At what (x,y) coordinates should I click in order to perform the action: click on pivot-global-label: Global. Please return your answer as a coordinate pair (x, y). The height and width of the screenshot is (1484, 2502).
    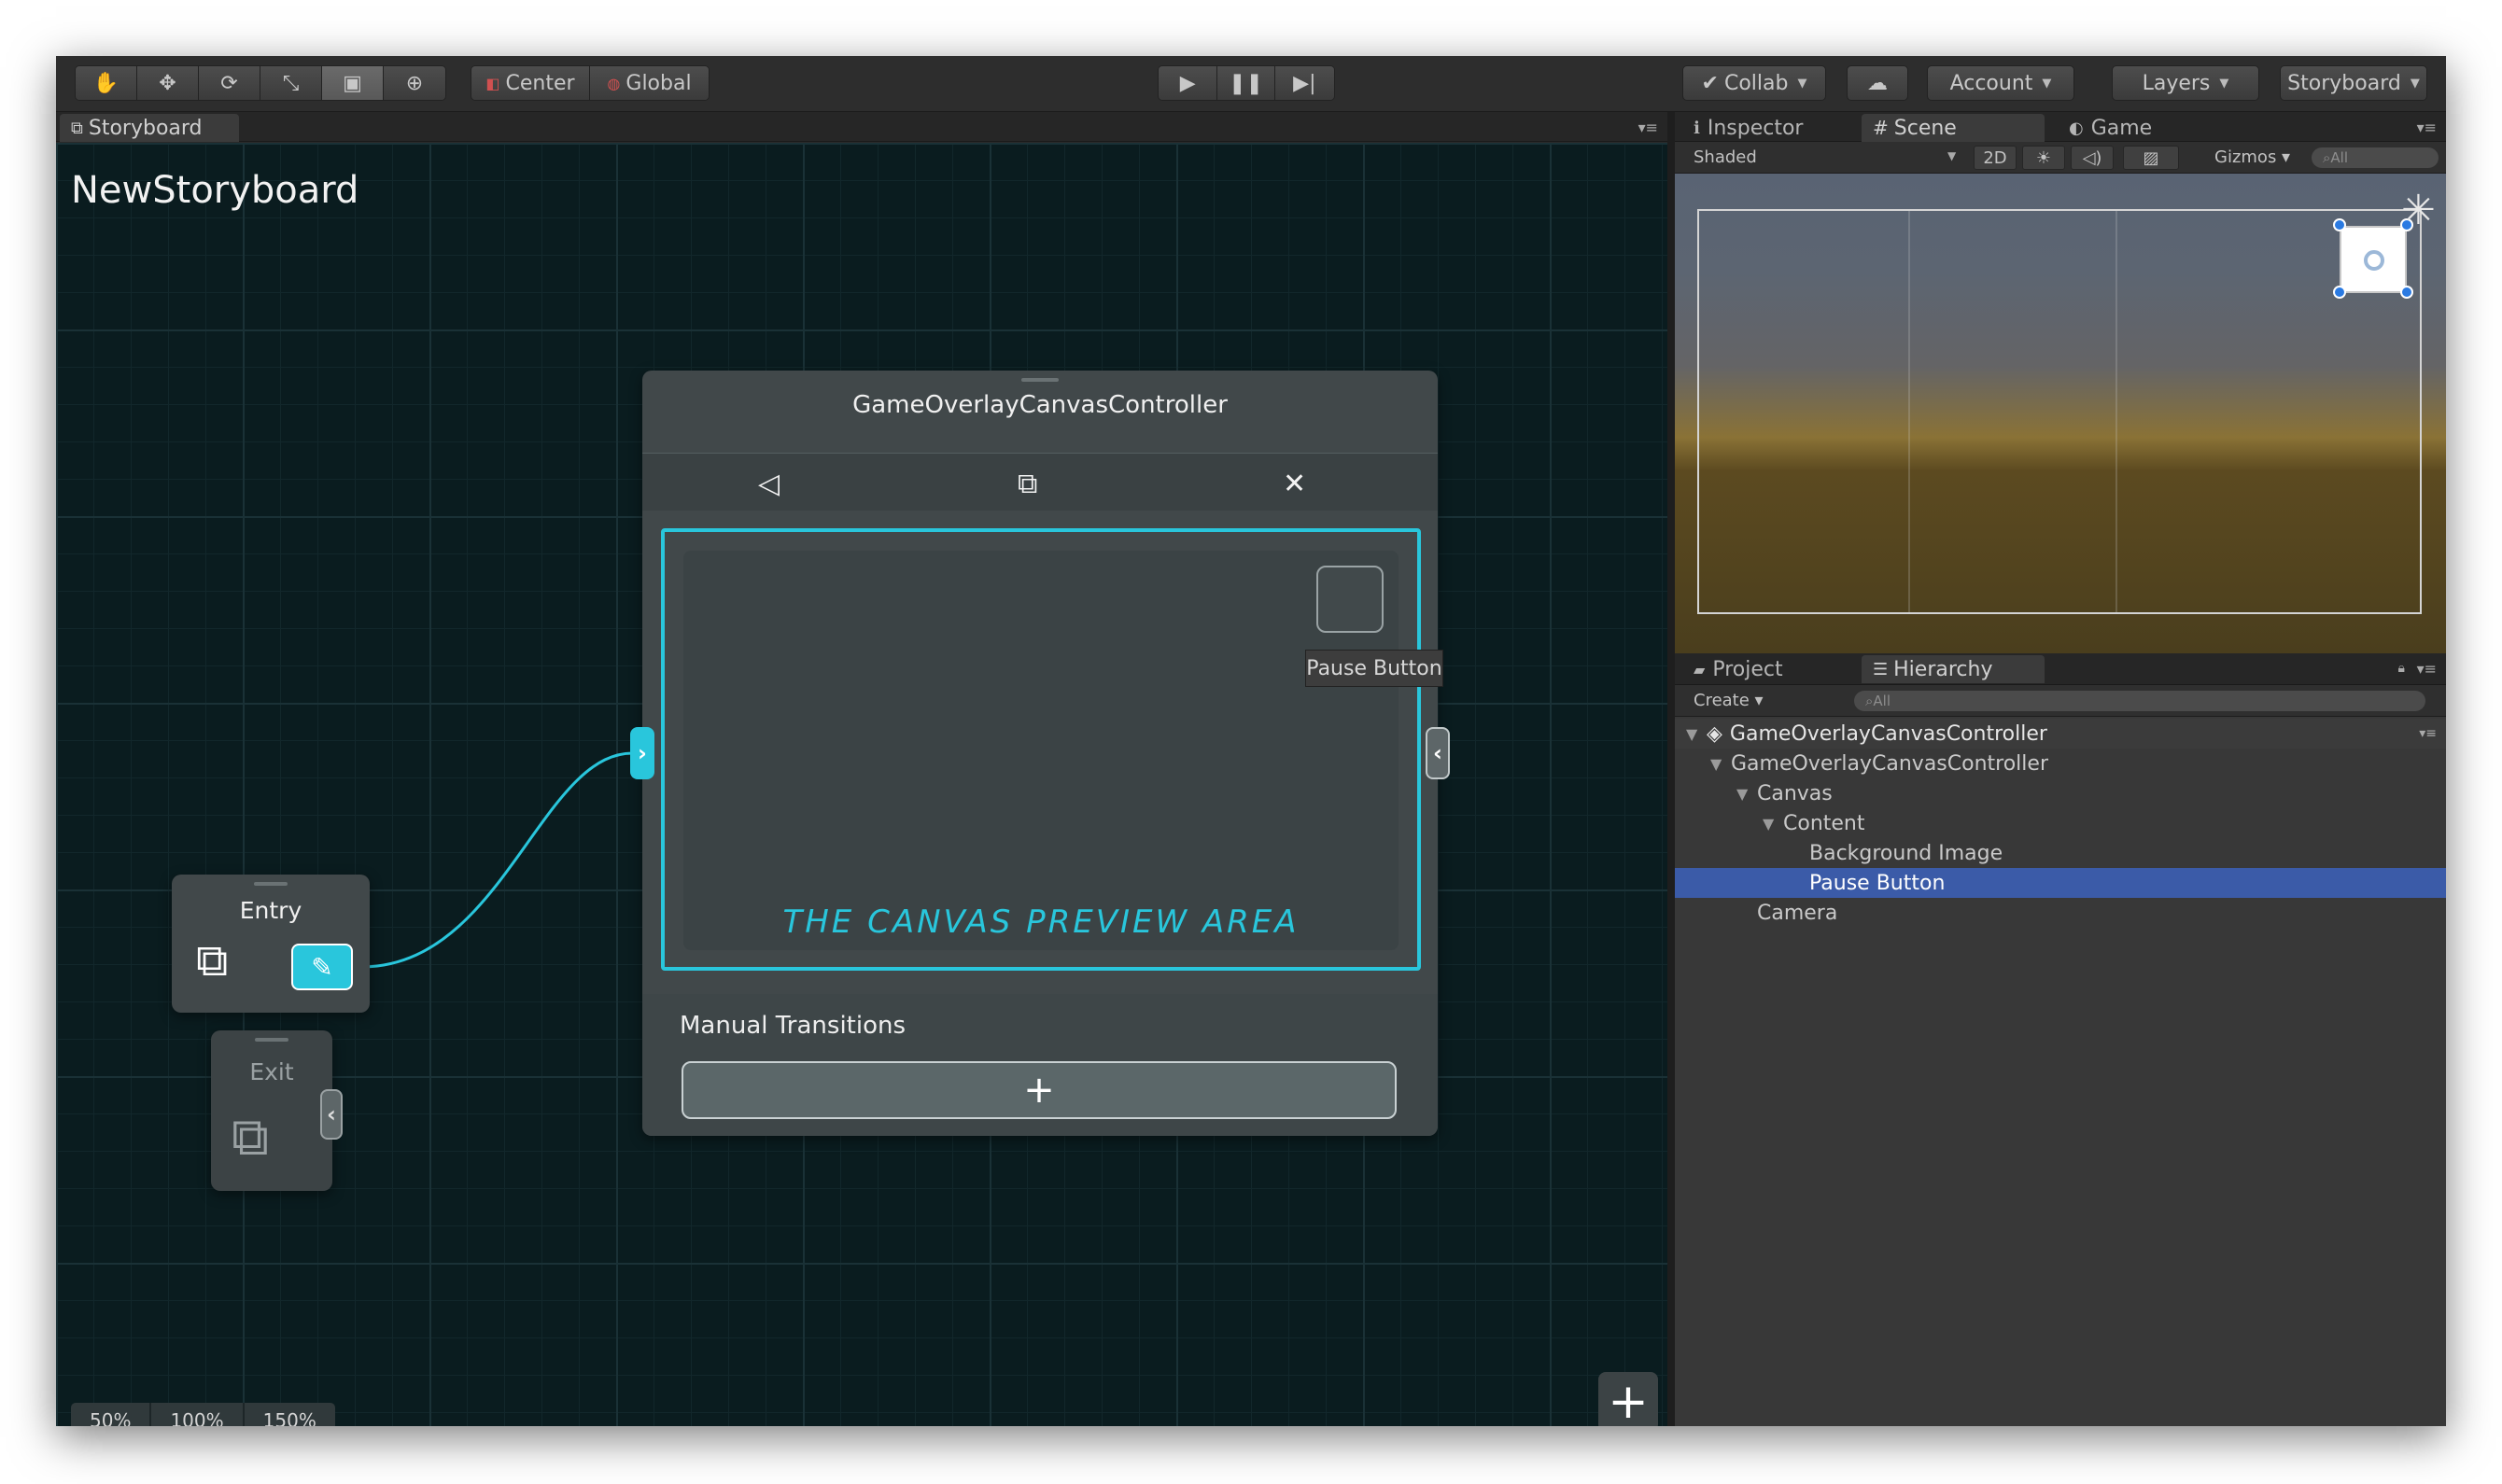
    Looking at the image, I should click on (659, 83).